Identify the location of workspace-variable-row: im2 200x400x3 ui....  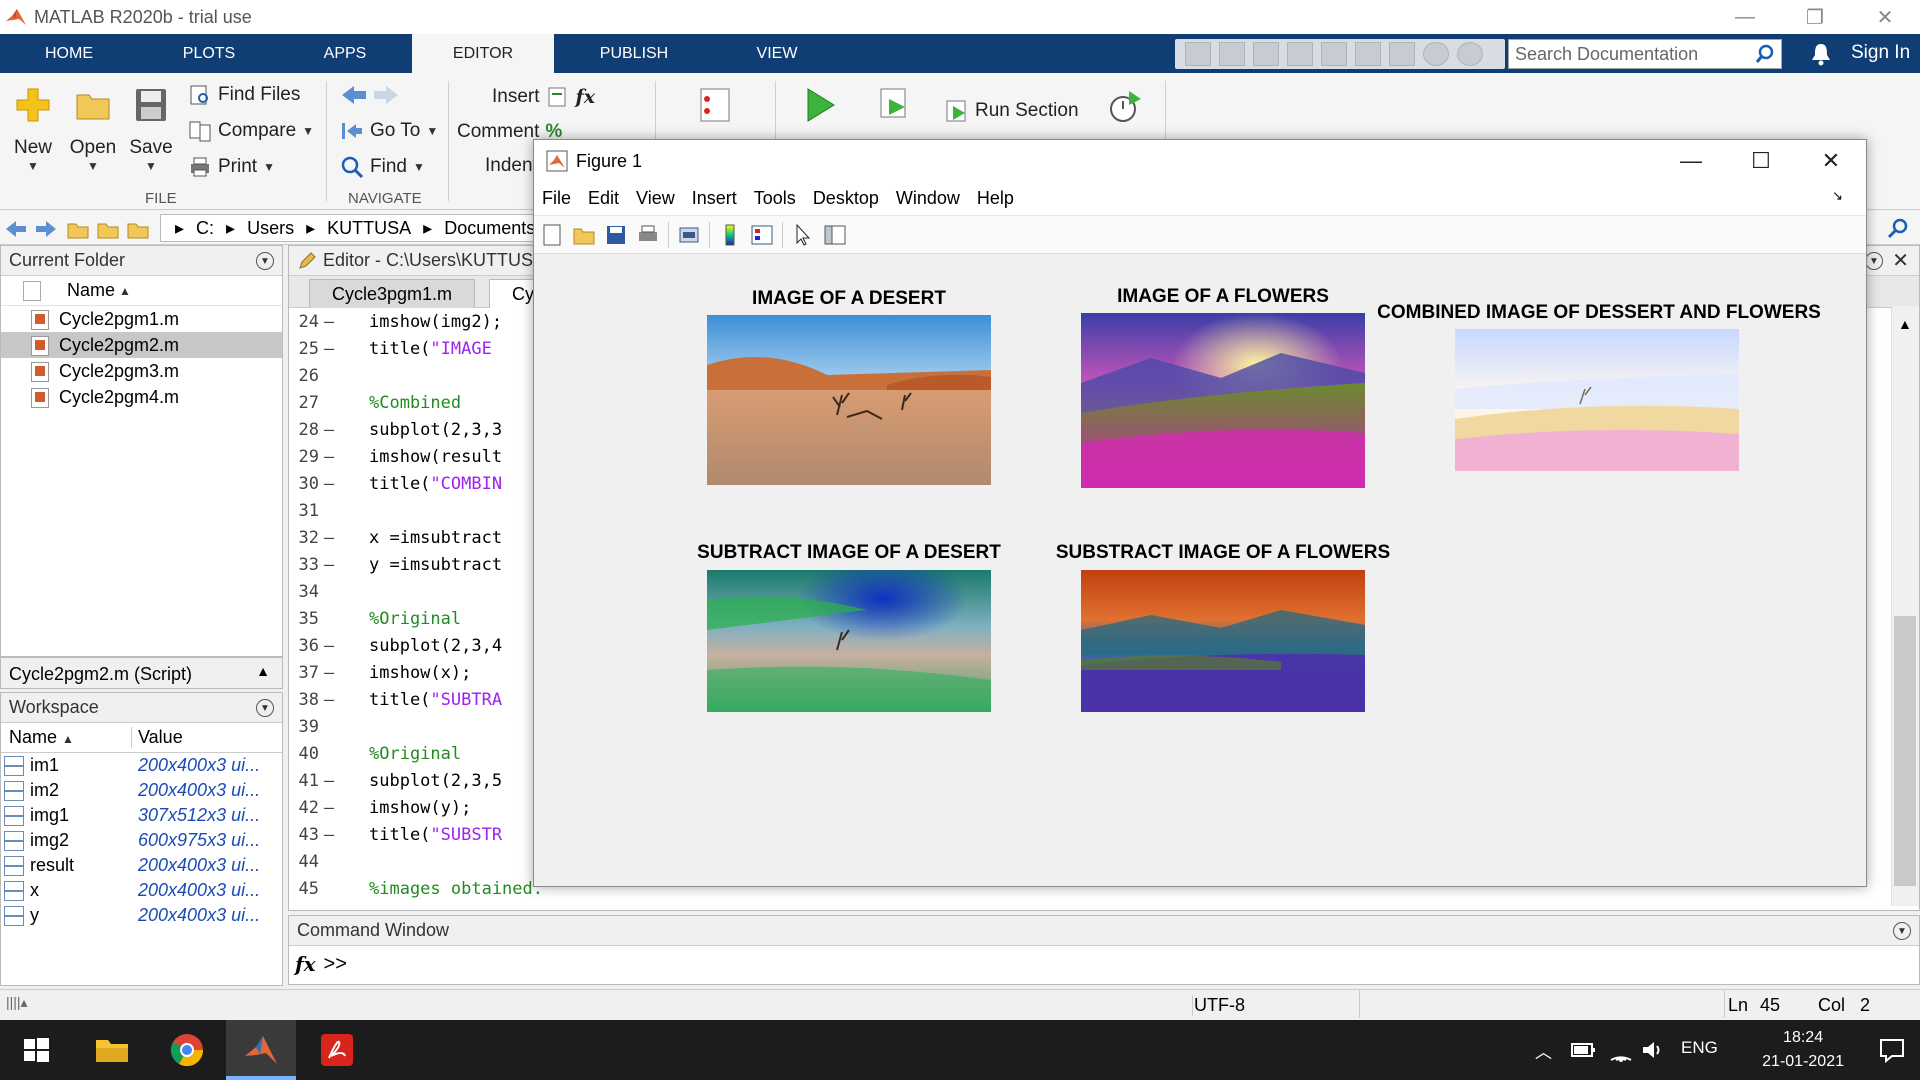
(141, 790).